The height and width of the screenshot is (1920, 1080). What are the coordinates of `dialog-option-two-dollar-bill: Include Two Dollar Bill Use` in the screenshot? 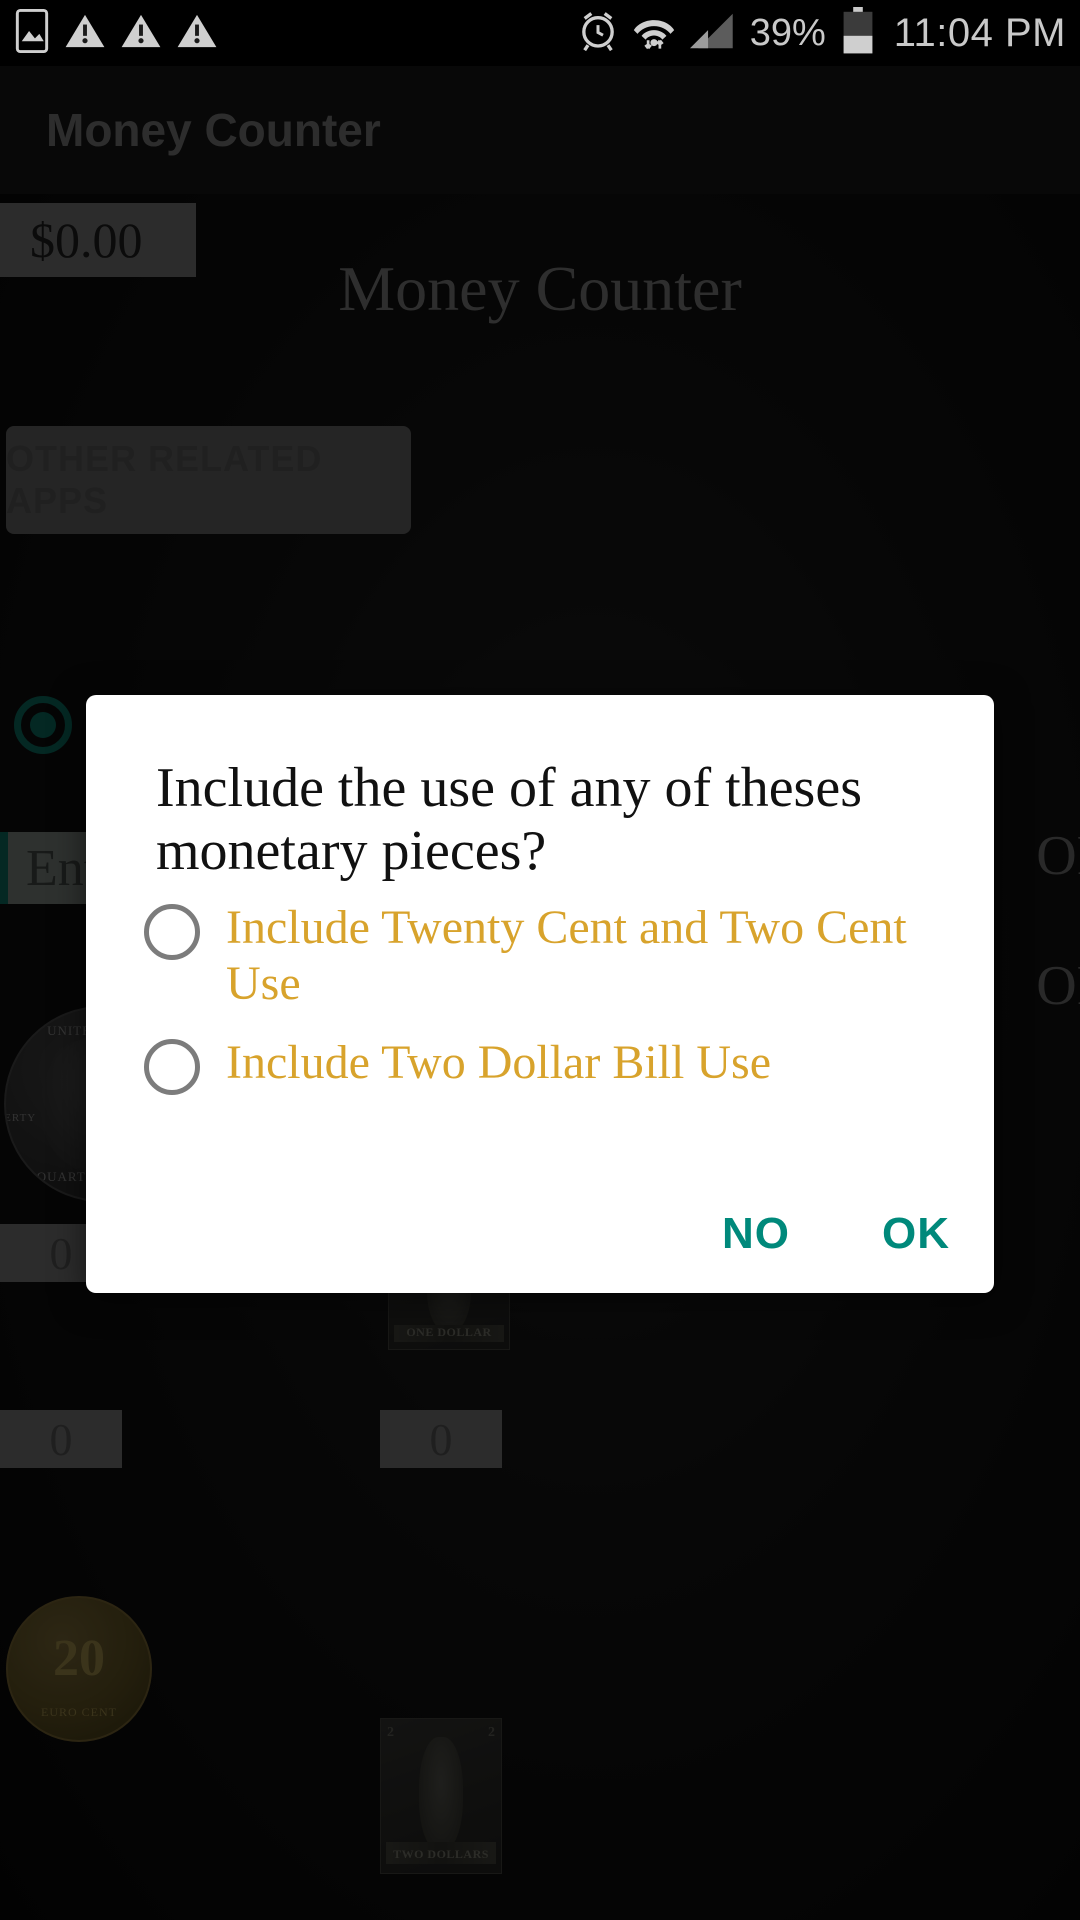 It's located at (554, 1064).